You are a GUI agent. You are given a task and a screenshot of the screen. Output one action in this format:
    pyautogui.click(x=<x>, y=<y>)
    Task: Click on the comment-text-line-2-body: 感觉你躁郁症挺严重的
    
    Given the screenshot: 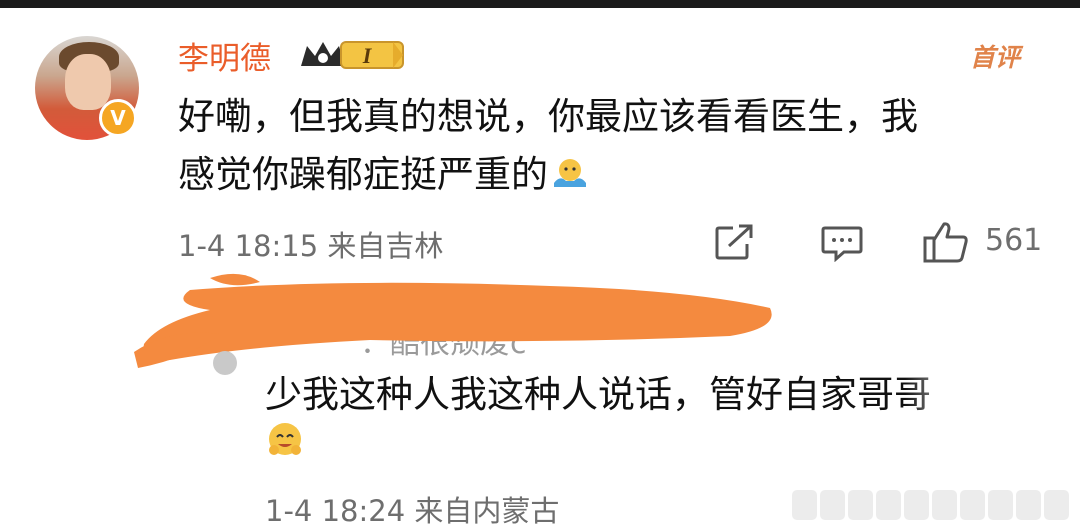 What is the action you would take?
    pyautogui.click(x=363, y=174)
    